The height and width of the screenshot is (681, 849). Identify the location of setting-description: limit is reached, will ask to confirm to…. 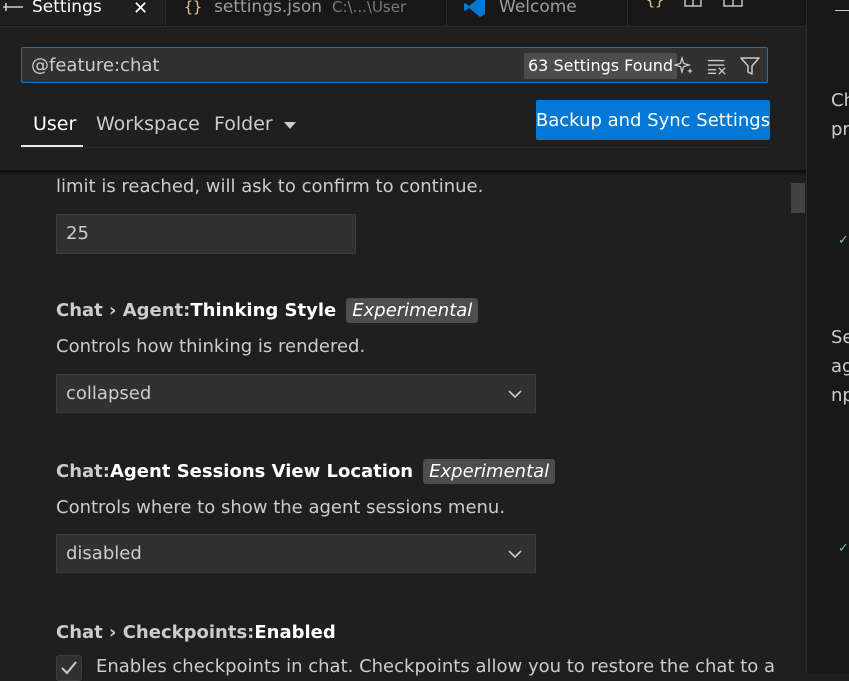
(270, 186).